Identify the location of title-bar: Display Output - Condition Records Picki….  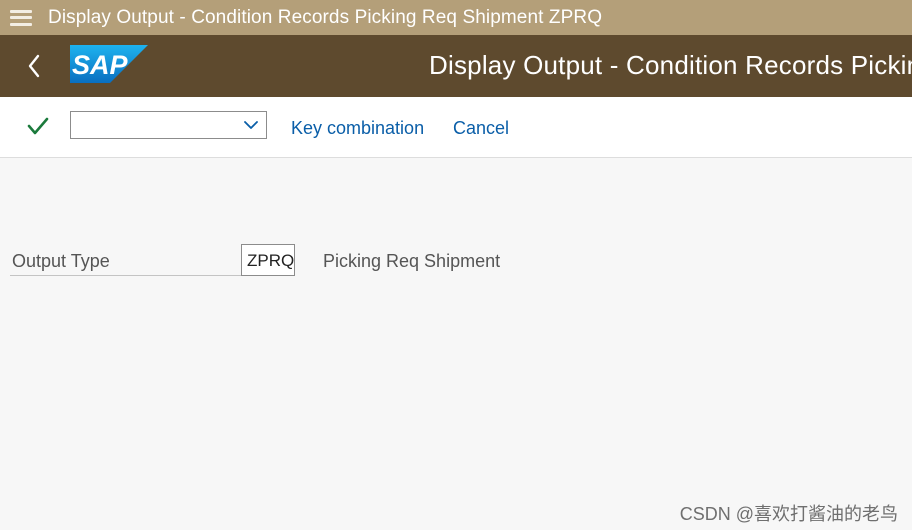
(456, 17).